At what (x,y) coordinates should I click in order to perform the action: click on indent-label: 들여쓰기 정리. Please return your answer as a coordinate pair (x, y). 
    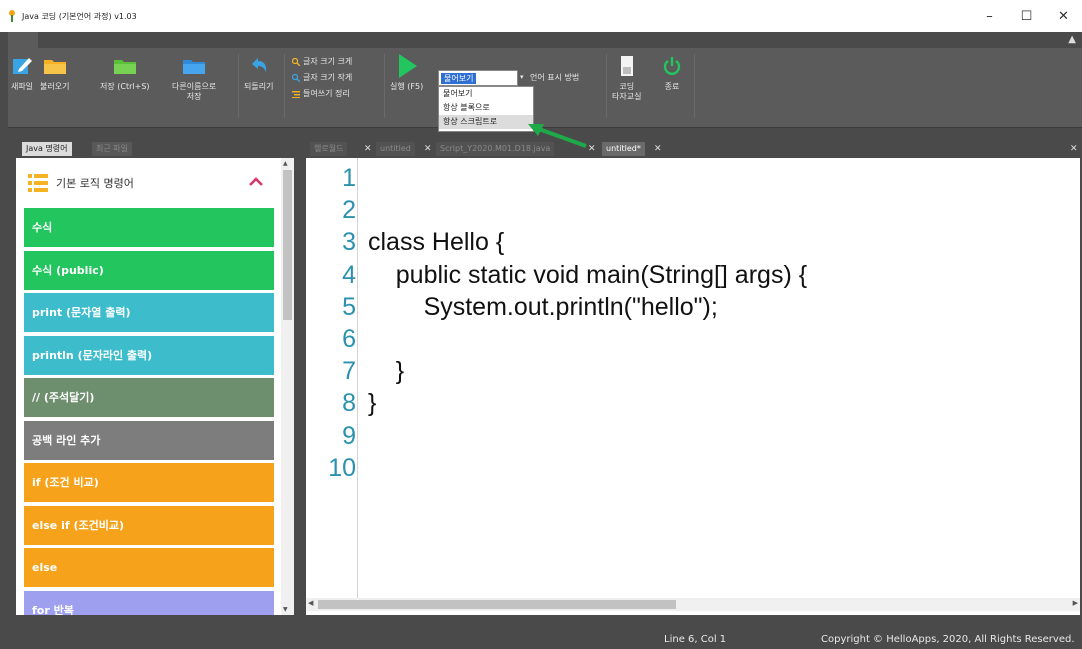
    Looking at the image, I should click on (326, 93).